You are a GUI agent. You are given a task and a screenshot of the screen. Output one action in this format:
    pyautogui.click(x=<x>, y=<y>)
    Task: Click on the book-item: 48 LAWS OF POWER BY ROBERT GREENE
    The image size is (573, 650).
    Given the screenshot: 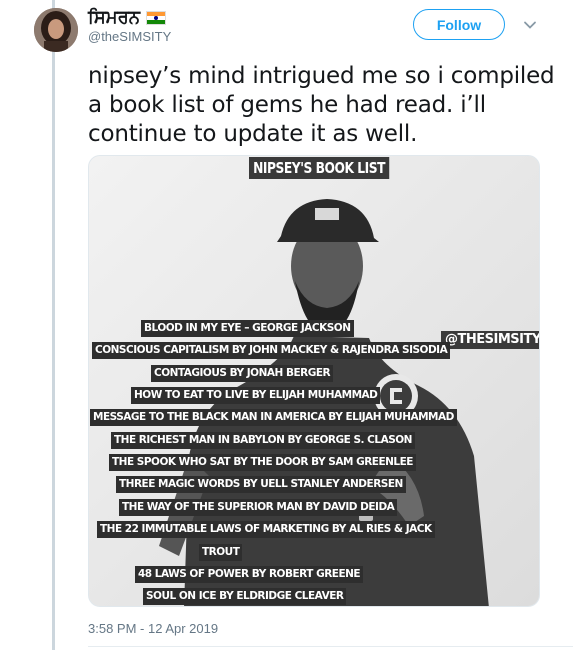 What is the action you would take?
    pyautogui.click(x=249, y=574)
    